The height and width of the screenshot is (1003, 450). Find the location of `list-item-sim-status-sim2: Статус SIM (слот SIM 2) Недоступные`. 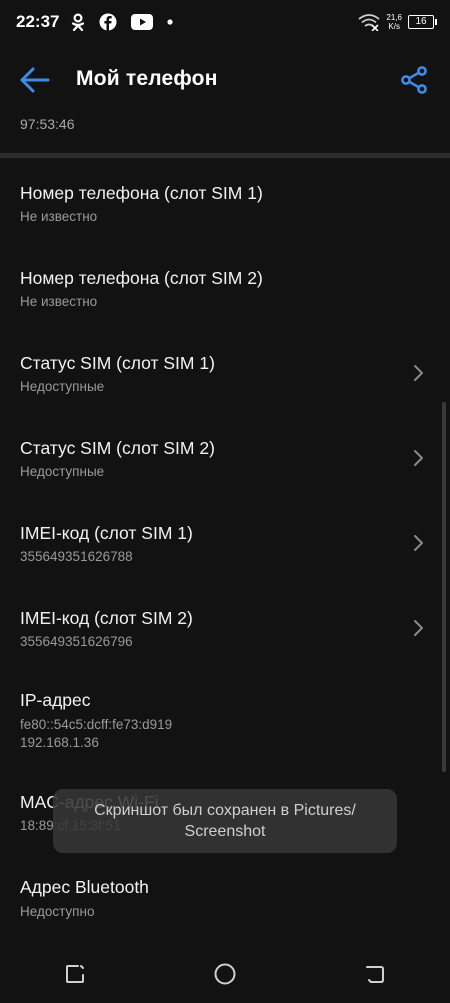

list-item-sim-status-sim2: Статус SIM (слот SIM 2) Недоступные is located at coordinates (225, 462).